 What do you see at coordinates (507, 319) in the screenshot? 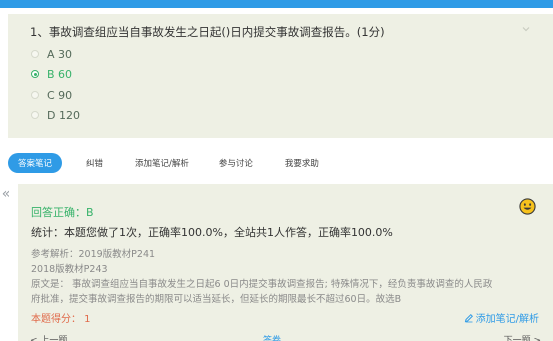
I see `add-note-label: 添加笔记/解析` at bounding box center [507, 319].